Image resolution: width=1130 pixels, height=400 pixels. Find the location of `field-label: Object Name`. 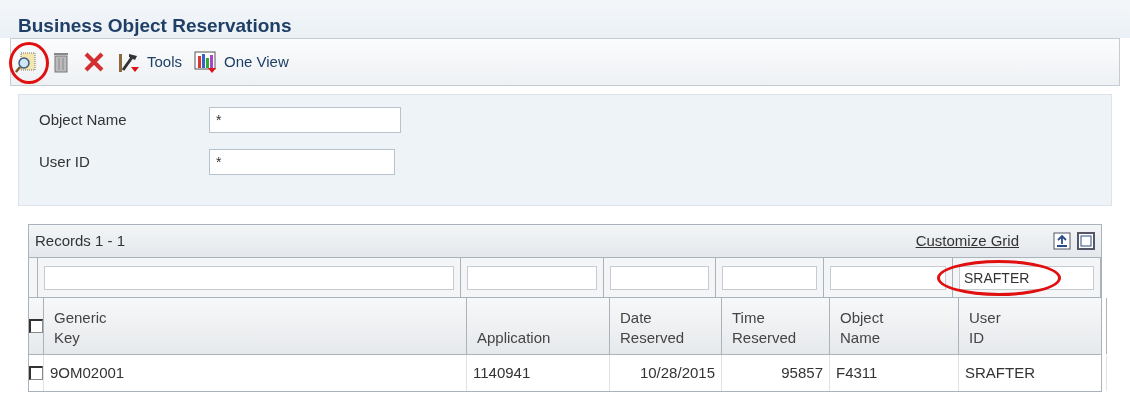

field-label: Object Name is located at coordinates (83, 119).